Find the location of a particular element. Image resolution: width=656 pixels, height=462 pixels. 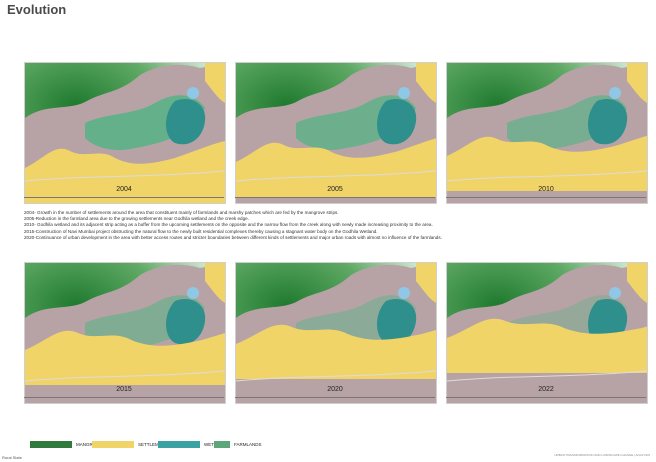

year-label-2020: 2020 is located at coordinates (335, 389).